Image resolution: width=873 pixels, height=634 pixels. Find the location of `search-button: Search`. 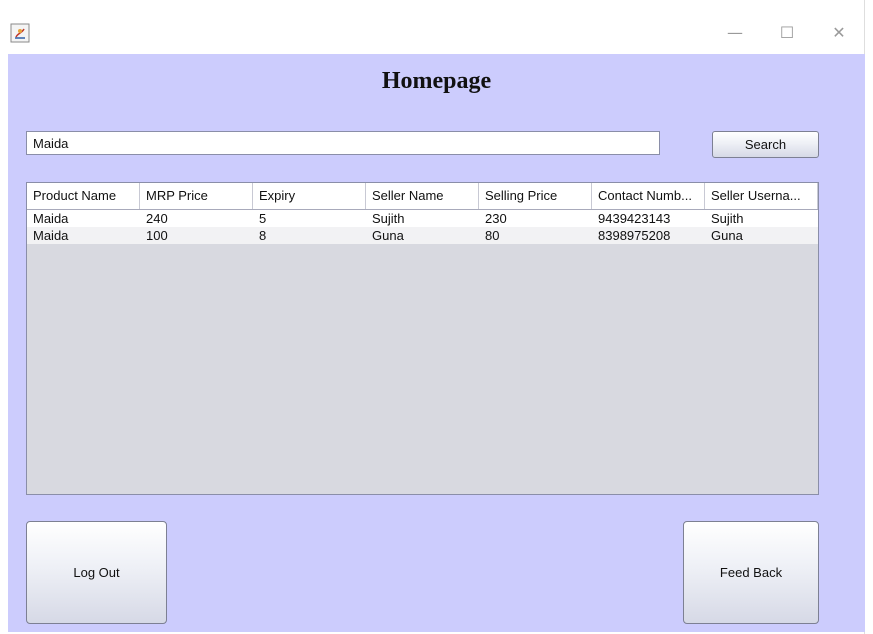

search-button: Search is located at coordinates (765, 144).